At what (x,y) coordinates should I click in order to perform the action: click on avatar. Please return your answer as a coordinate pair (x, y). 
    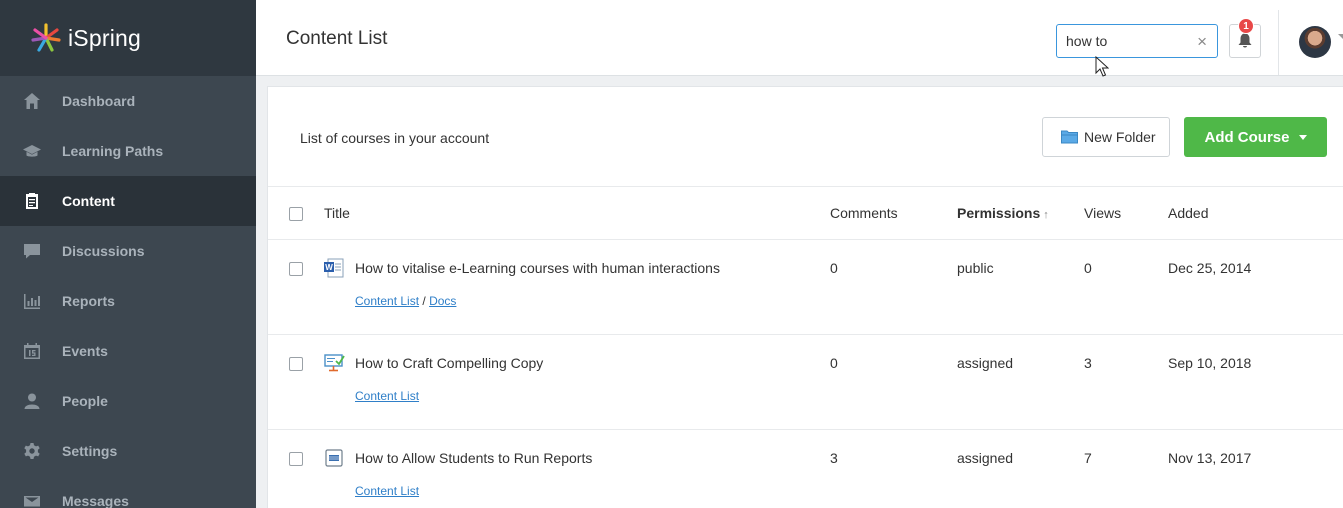
    Looking at the image, I should click on (1315, 42).